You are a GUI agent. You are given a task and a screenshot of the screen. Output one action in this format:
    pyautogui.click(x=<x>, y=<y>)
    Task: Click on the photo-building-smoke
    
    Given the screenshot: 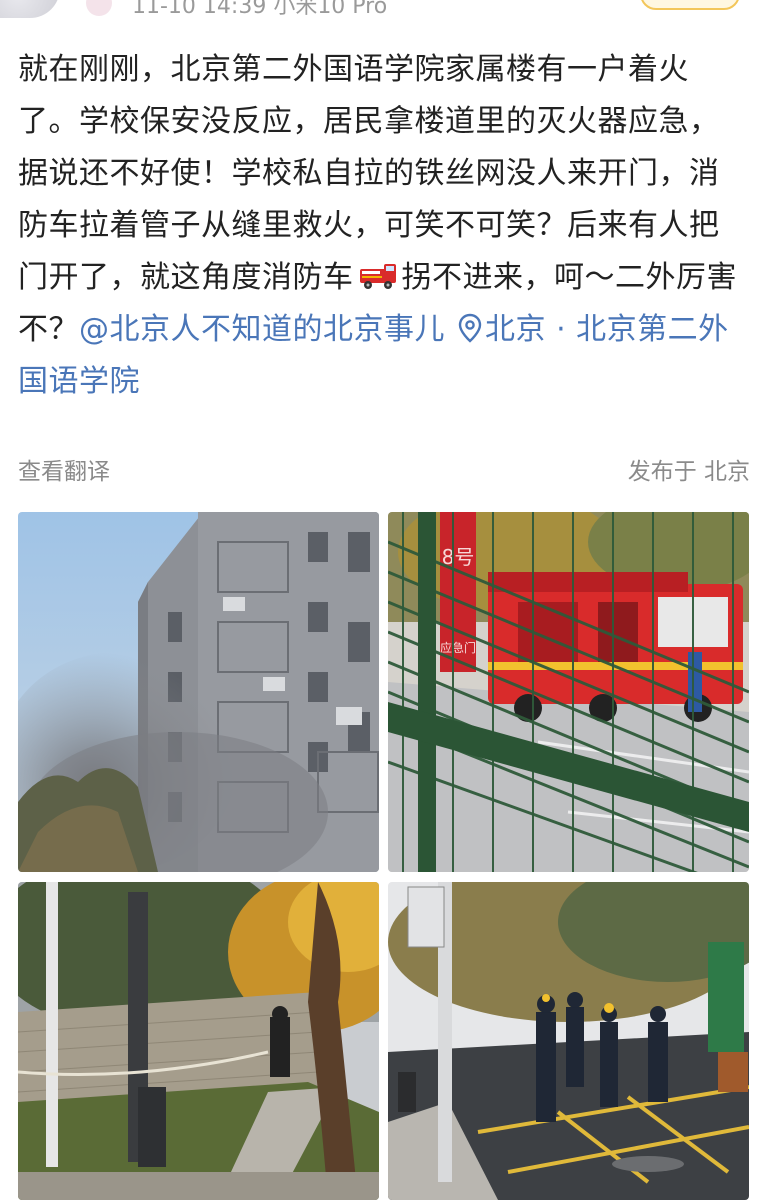 What is the action you would take?
    pyautogui.click(x=198, y=692)
    